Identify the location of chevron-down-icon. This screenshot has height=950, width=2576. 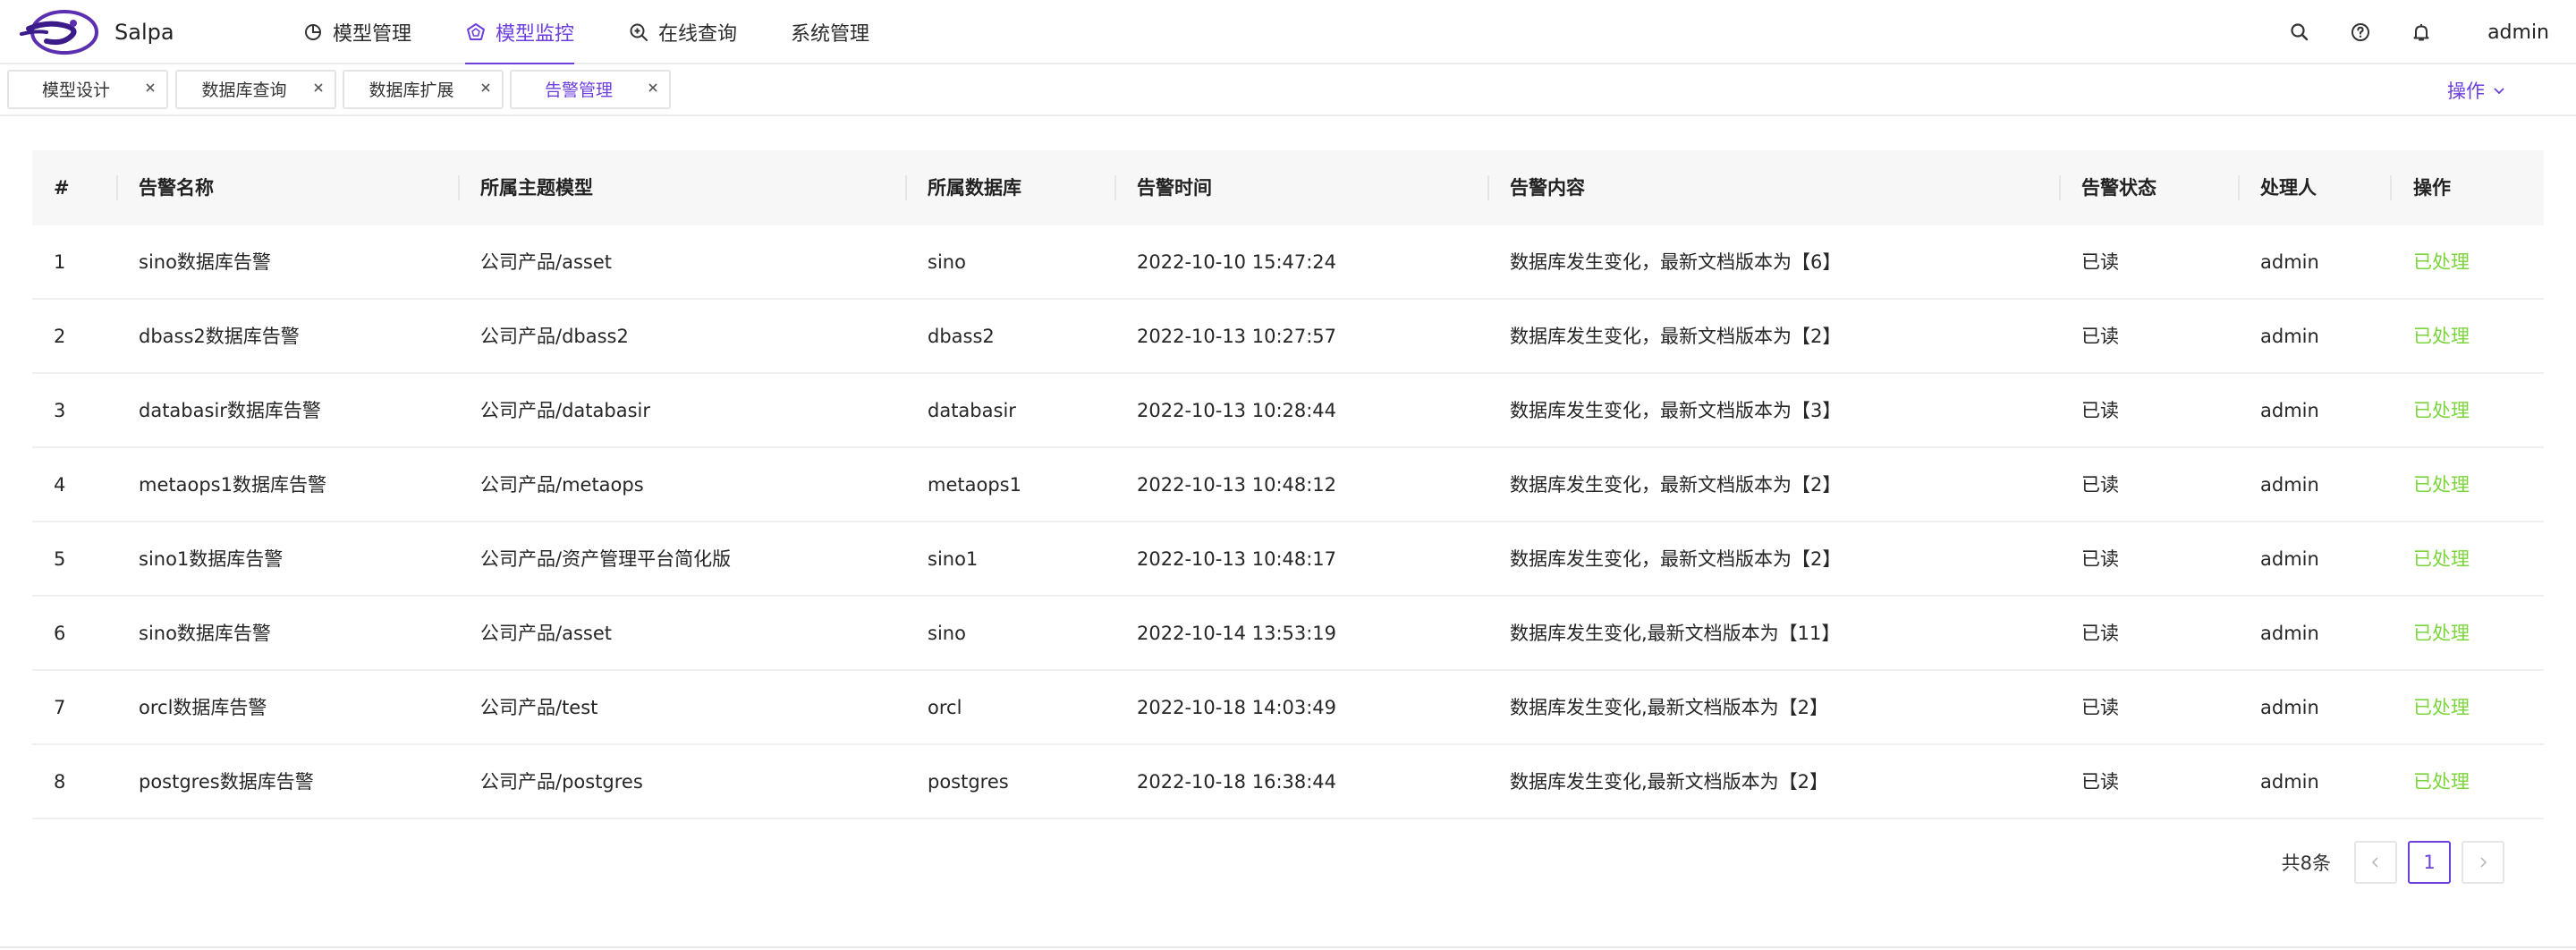
(2499, 90).